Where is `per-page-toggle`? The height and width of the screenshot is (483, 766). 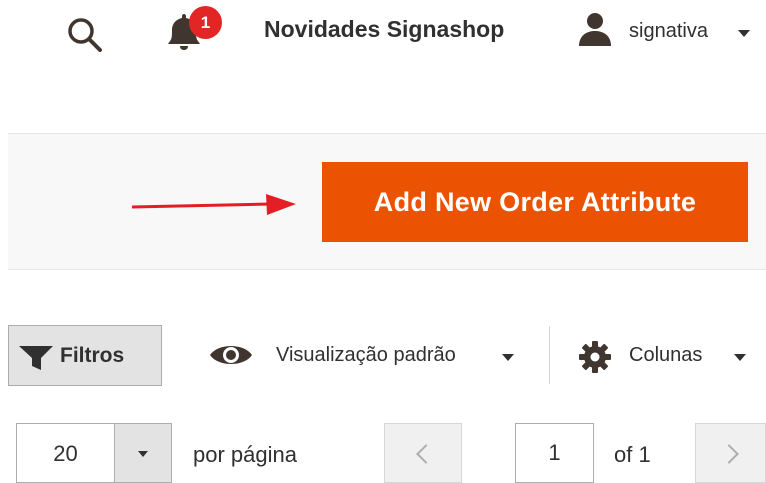
per-page-toggle is located at coordinates (142, 453).